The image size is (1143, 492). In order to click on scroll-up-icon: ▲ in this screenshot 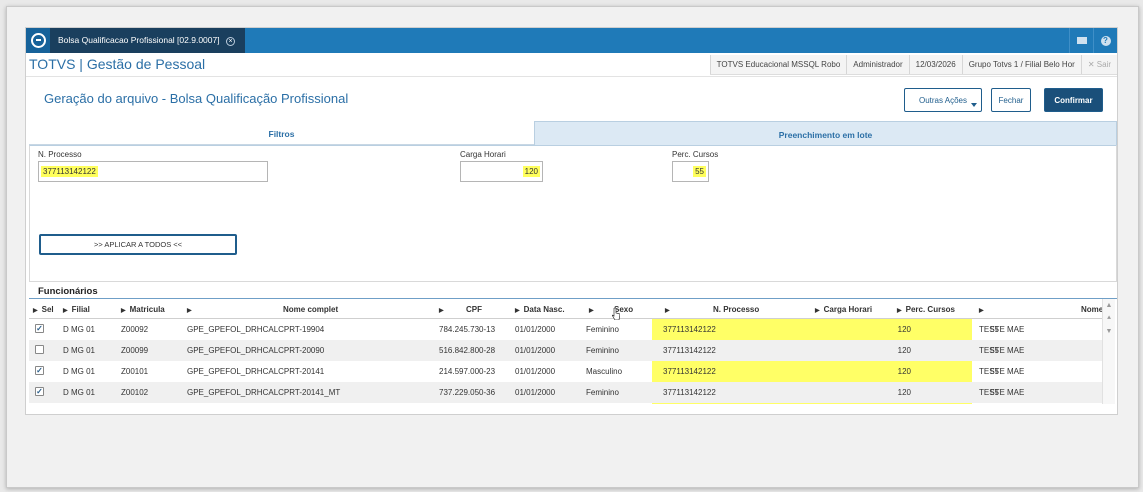, I will do `click(1109, 305)`.